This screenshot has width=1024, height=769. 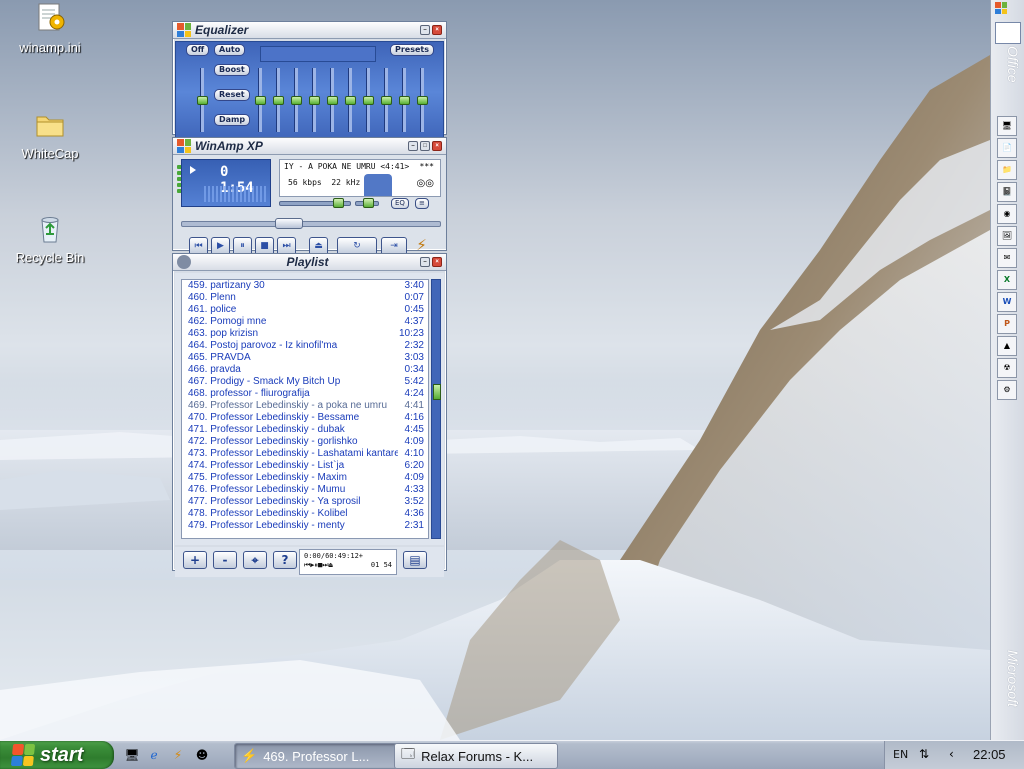 I want to click on channel-indicator, so click(x=378, y=185).